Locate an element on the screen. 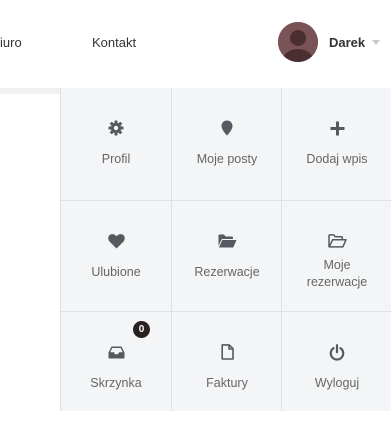  power-icon is located at coordinates (336, 352).